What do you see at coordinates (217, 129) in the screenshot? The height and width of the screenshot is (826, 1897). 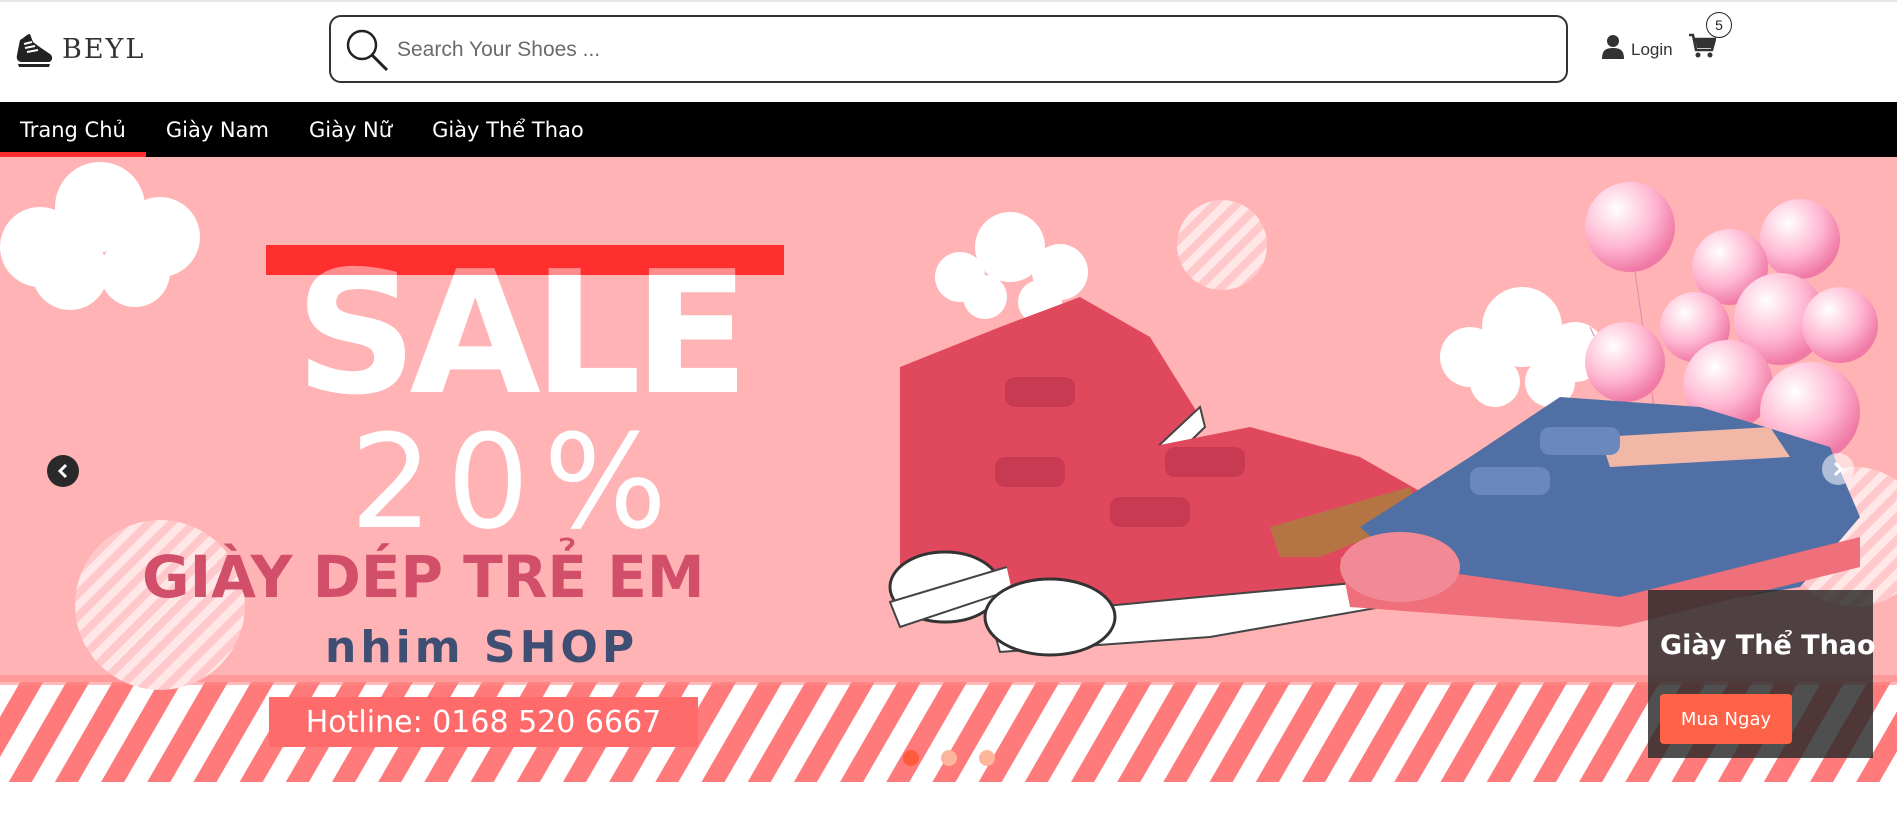 I see `nav-item-men-shoes: Giày Nam` at bounding box center [217, 129].